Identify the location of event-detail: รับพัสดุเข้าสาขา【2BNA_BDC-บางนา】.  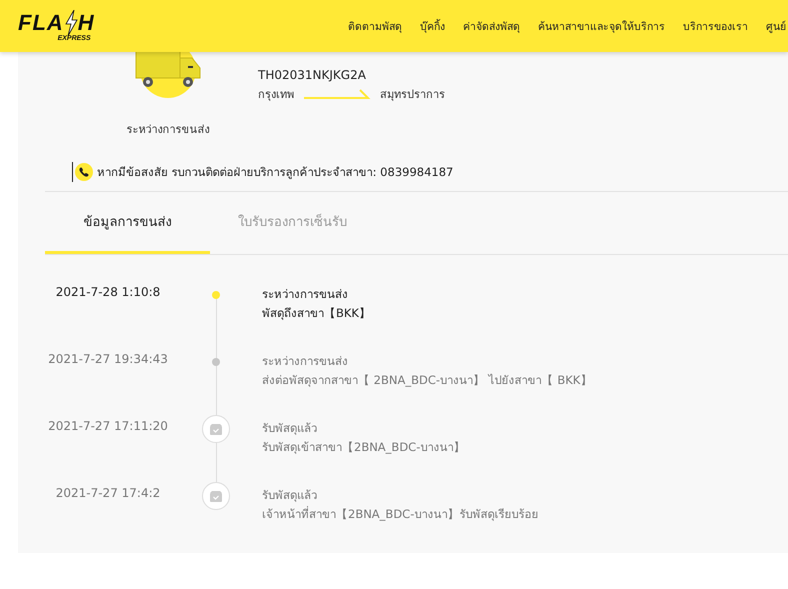
(364, 447).